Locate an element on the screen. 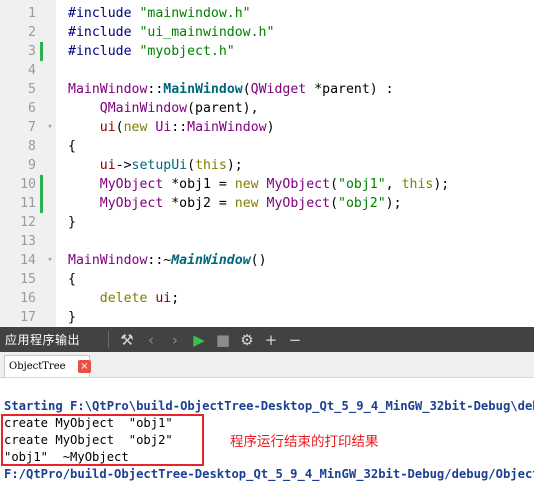  code-token: { is located at coordinates (72, 279).